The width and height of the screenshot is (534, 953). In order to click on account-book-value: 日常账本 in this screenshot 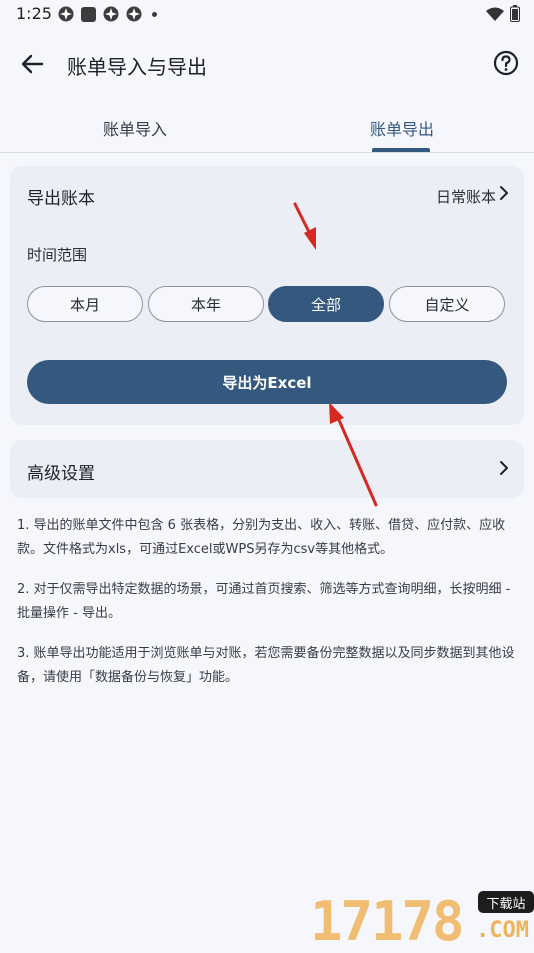, I will do `click(465, 197)`.